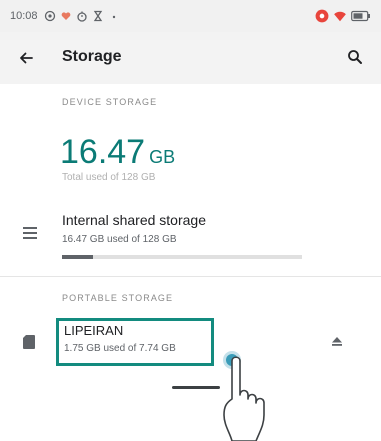  I want to click on record-icon, so click(322, 16).